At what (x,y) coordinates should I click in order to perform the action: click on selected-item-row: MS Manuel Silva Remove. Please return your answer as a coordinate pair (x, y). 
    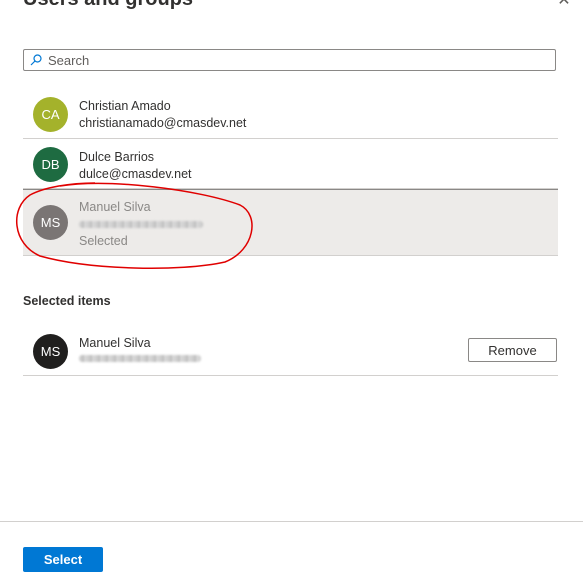
    Looking at the image, I should click on (290, 350).